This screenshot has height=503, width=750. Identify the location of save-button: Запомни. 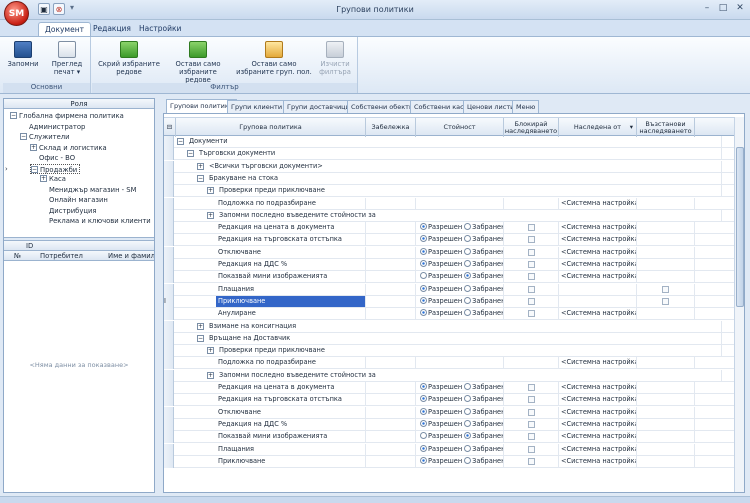
(23, 54).